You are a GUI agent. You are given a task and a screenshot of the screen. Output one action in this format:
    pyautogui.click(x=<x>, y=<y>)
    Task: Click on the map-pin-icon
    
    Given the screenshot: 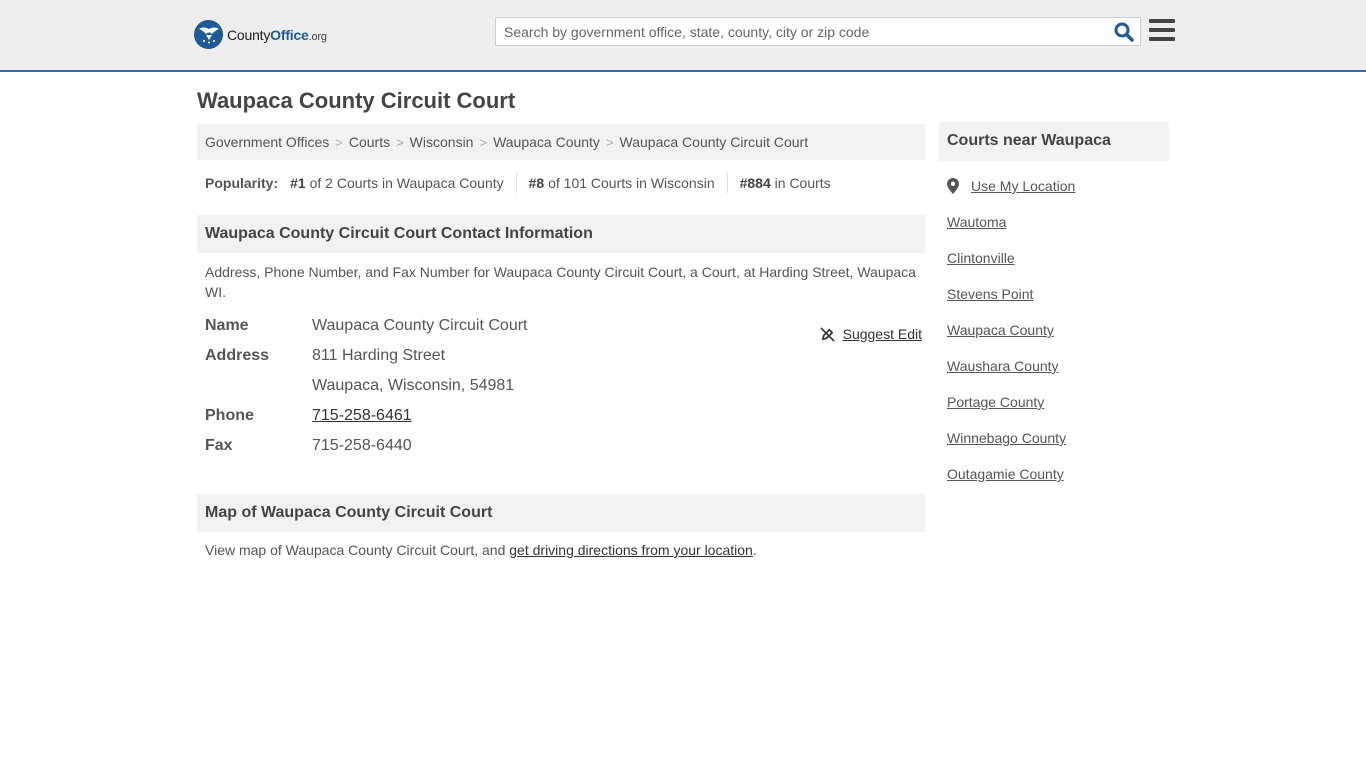 What is the action you would take?
    pyautogui.click(x=953, y=186)
    